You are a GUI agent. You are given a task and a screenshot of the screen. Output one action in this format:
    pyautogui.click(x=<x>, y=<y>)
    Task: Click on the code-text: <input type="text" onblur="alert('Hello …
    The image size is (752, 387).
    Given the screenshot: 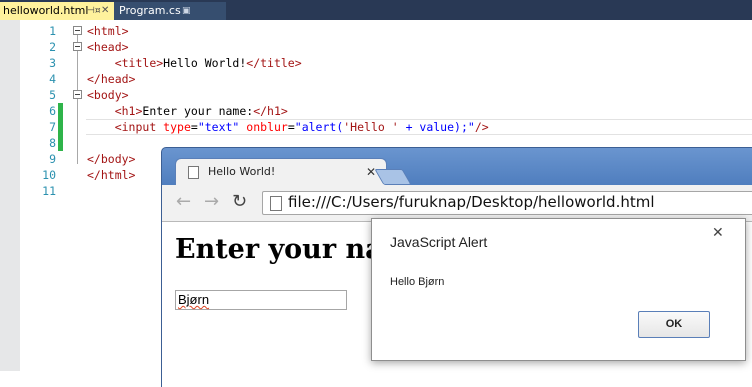 What is the action you would take?
    pyautogui.click(x=301, y=127)
    